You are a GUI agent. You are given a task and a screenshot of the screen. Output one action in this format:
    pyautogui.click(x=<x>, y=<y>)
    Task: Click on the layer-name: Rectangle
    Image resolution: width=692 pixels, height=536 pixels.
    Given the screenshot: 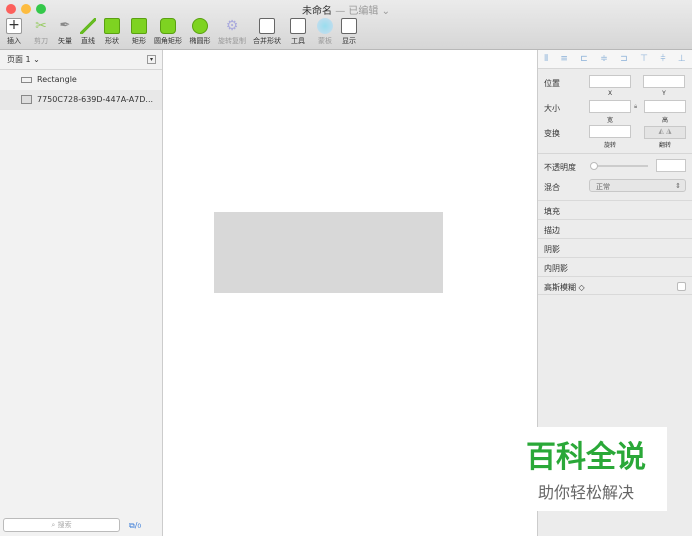 What is the action you would take?
    pyautogui.click(x=57, y=79)
    